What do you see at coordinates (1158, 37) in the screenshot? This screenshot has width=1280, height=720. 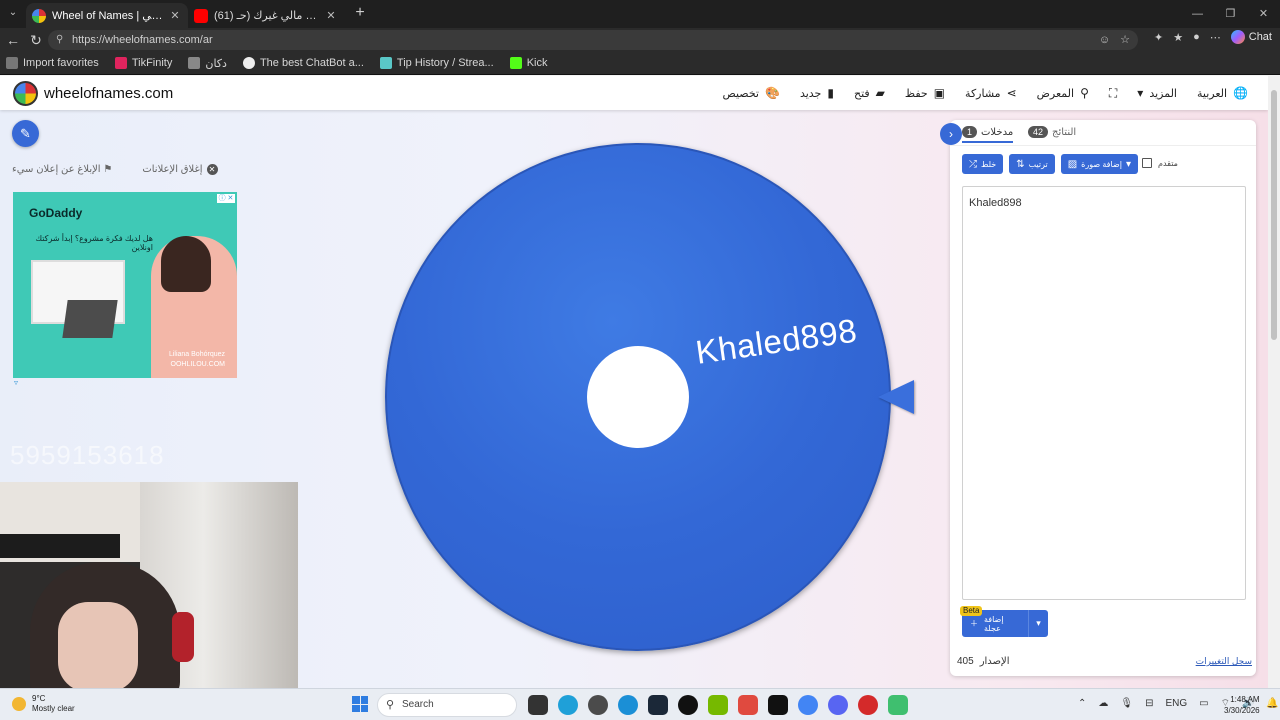 I see `extensions-icon: ✦` at bounding box center [1158, 37].